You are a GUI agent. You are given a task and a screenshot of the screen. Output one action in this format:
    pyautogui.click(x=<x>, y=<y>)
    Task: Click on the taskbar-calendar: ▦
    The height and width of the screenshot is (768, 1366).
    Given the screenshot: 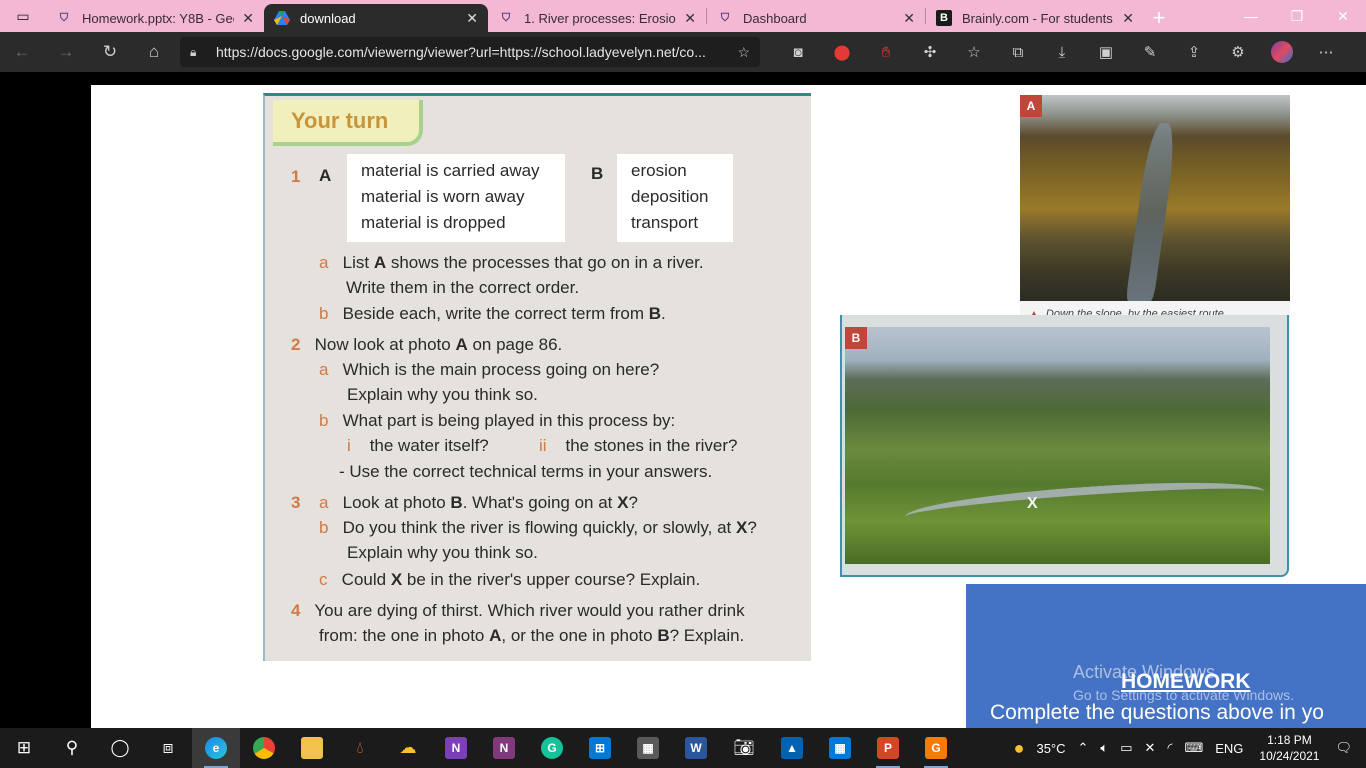 What is the action you would take?
    pyautogui.click(x=840, y=748)
    